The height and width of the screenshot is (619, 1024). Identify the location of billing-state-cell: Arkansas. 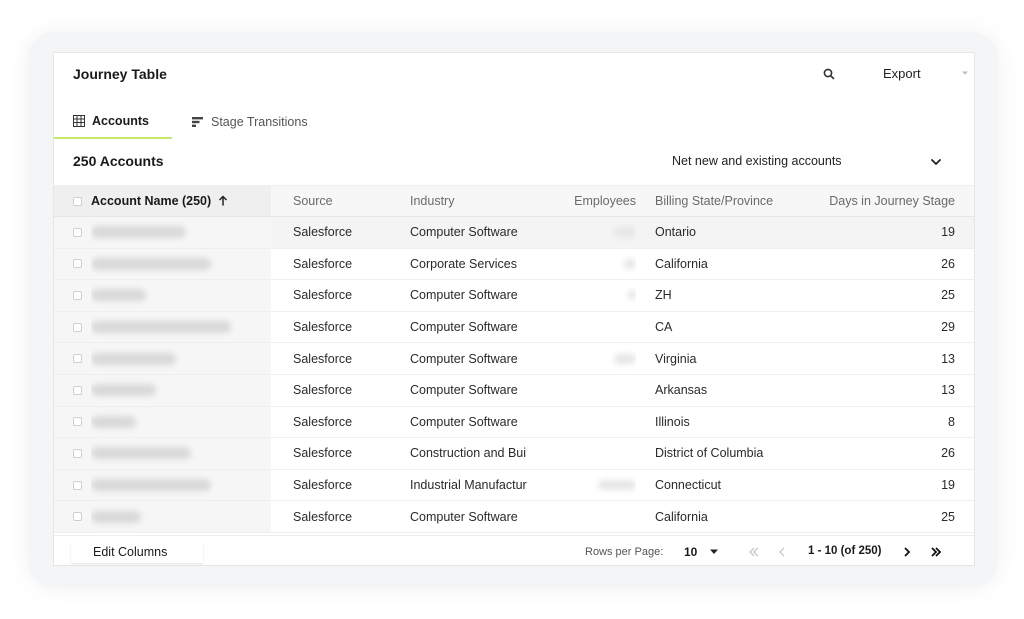
(681, 390).